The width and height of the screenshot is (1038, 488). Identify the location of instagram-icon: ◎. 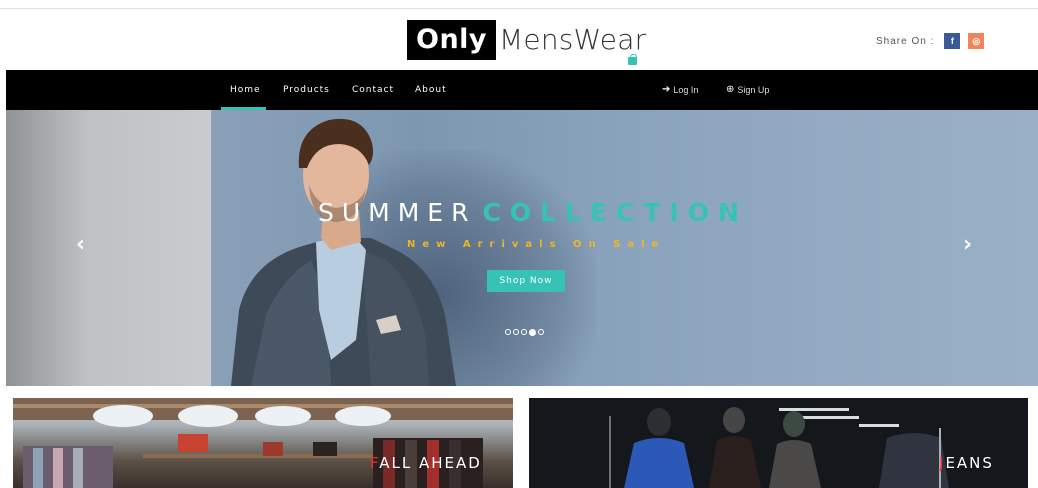
(976, 41).